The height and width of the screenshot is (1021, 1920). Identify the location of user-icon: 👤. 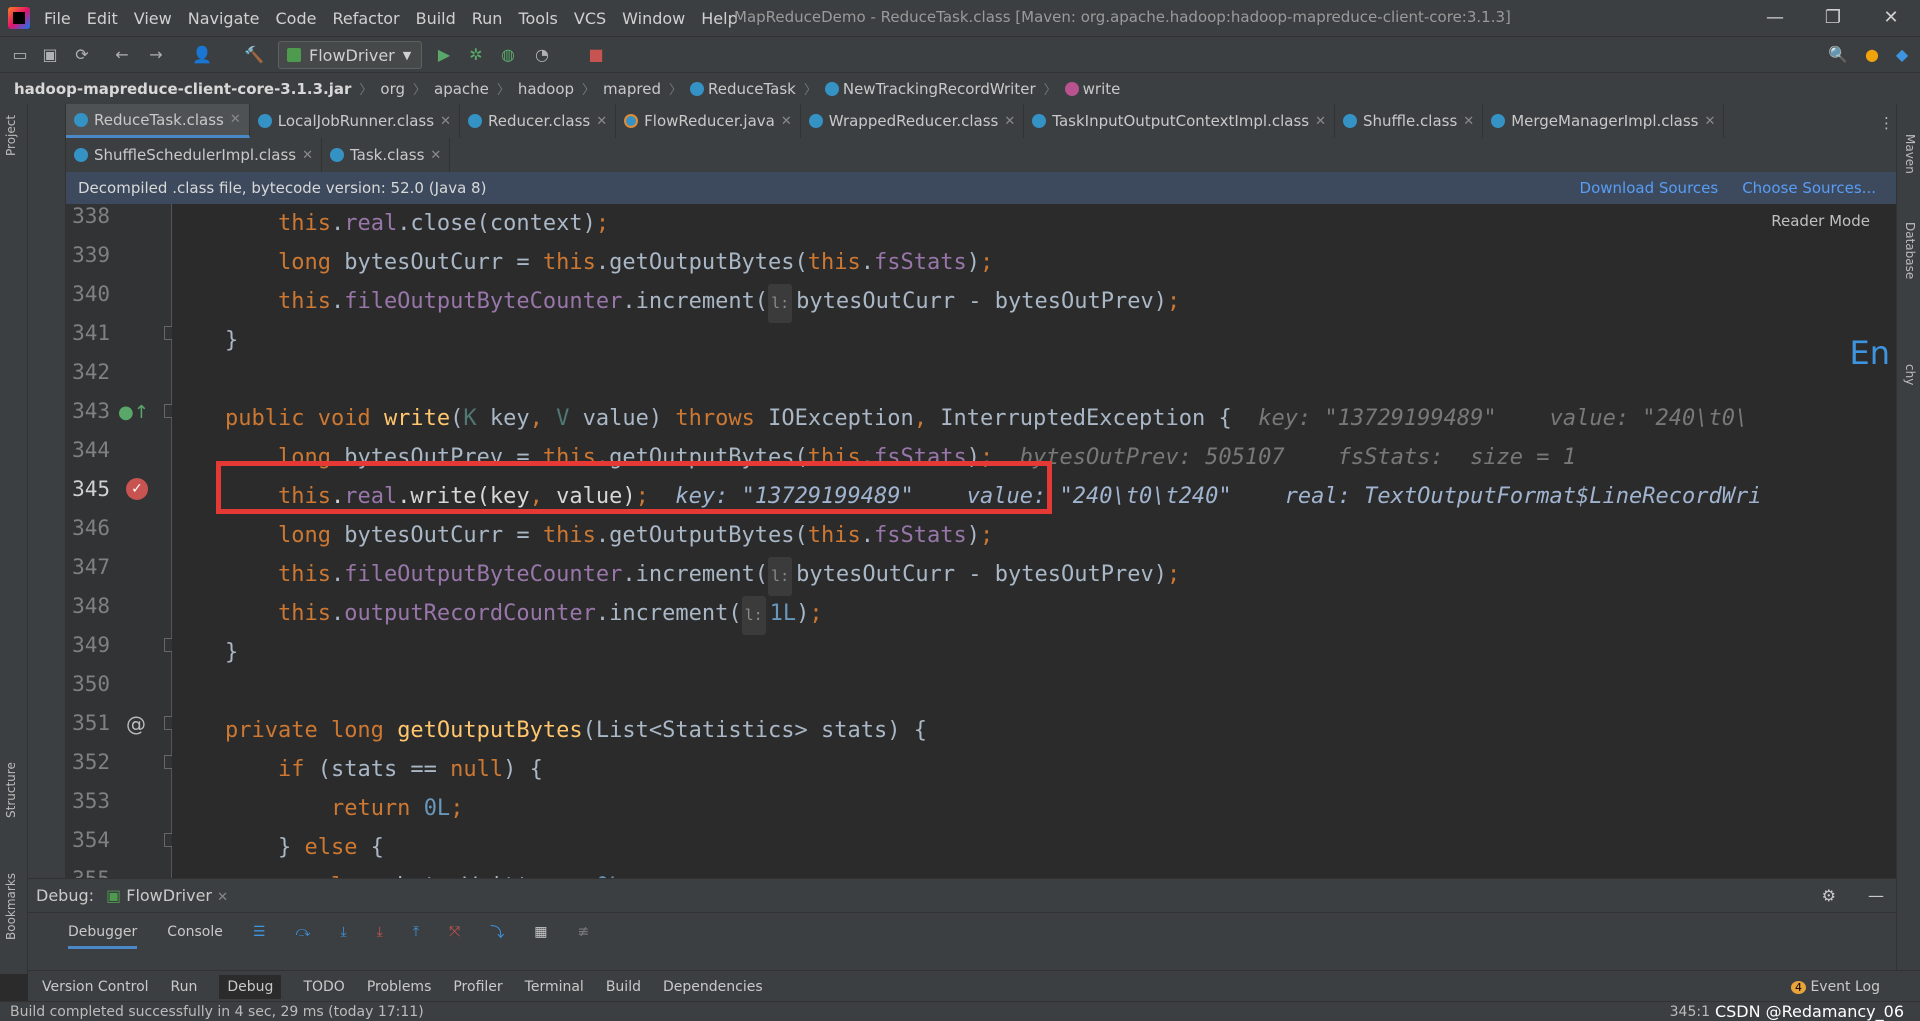
(202, 55).